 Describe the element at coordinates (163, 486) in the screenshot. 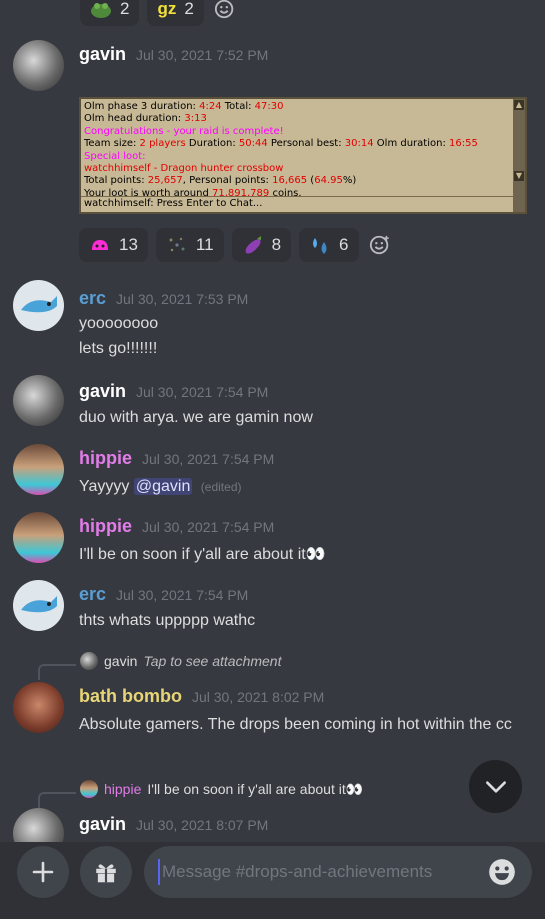

I see `user-mention: @gavin` at that location.